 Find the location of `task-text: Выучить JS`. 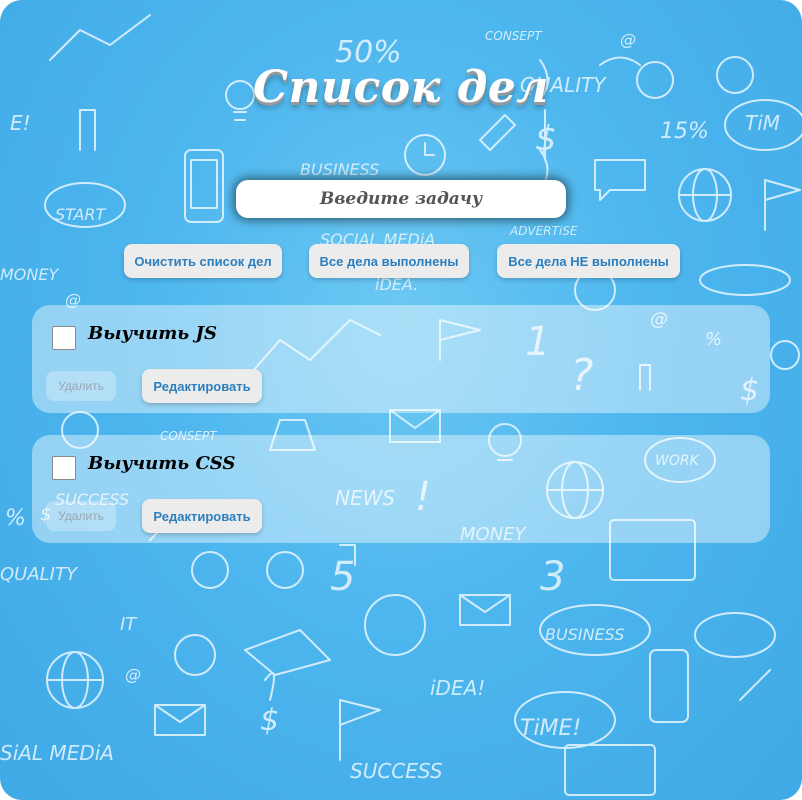

task-text: Выучить JS is located at coordinates (152, 333).